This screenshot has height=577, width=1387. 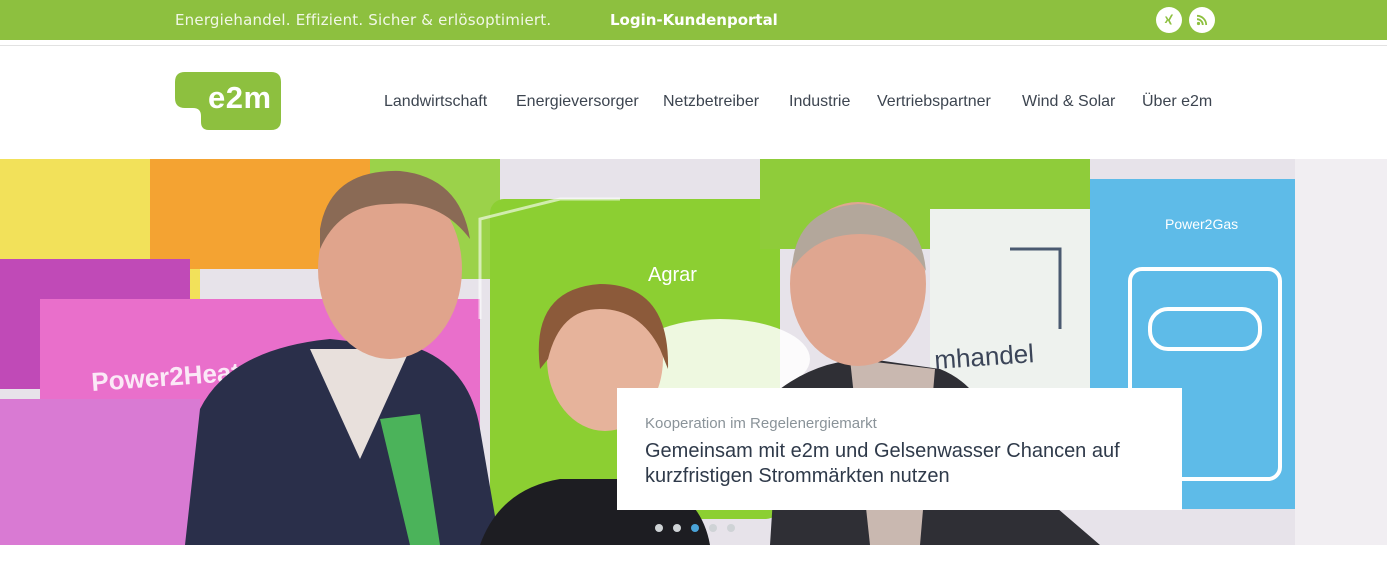 I want to click on e2m-logo: e2m, so click(x=228, y=101).